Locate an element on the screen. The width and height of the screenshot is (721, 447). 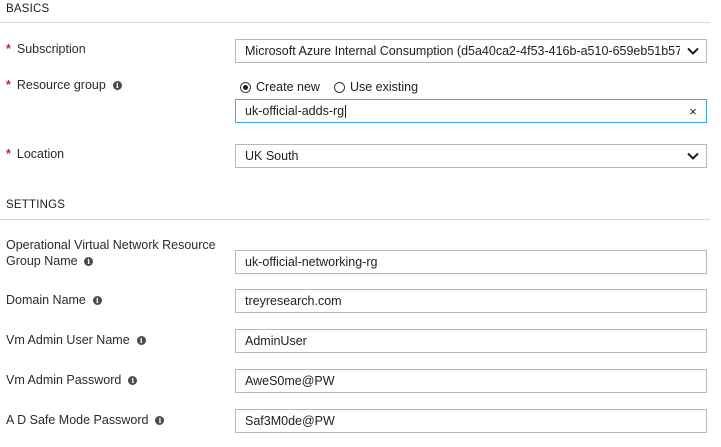
resource-group-label-text: Resource group is located at coordinates (61, 85).